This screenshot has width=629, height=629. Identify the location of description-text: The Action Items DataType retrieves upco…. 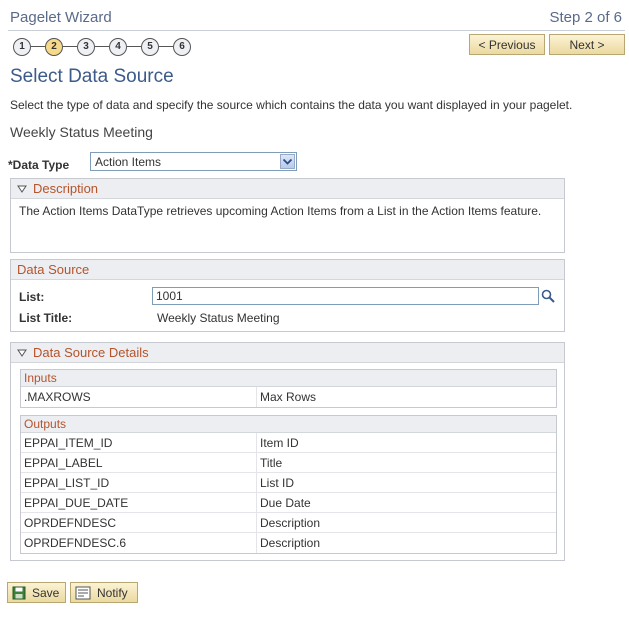
(280, 211).